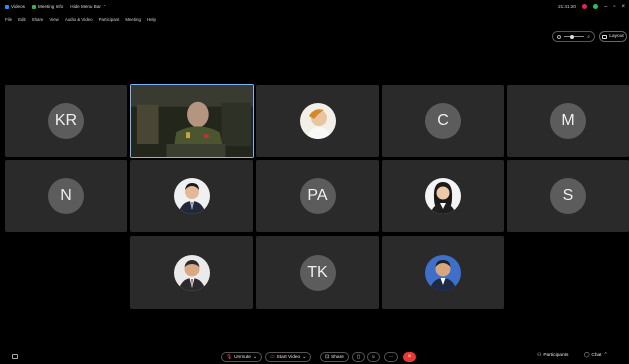 Image resolution: width=629 pixels, height=364 pixels. I want to click on videos-menu: Videos, so click(15, 6).